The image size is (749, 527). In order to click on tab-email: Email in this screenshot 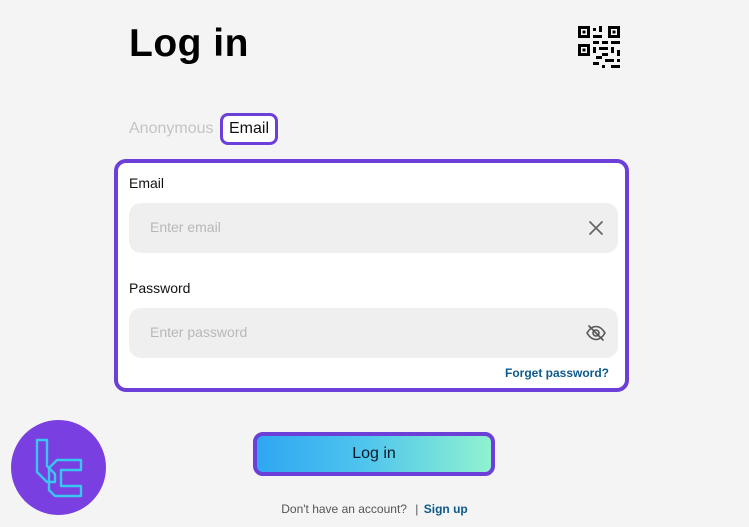, I will do `click(249, 129)`.